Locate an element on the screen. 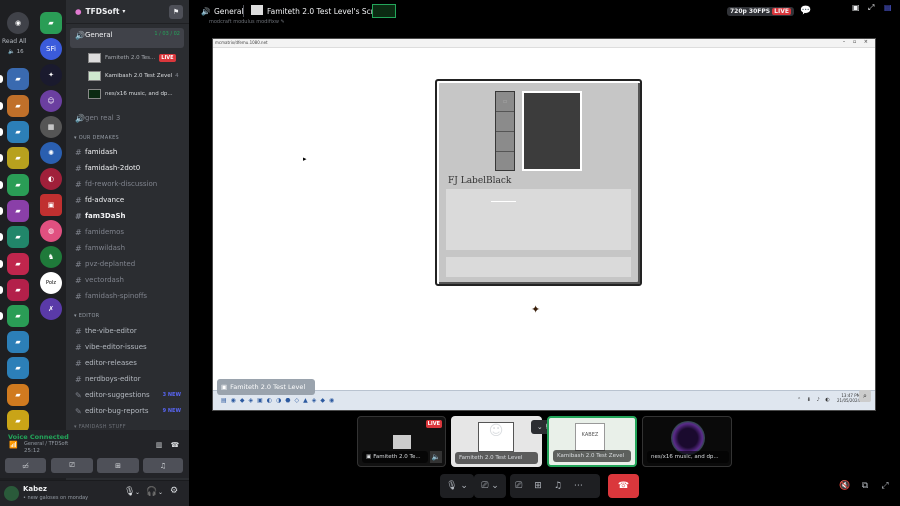 The image size is (900, 506). leave-call-button: ☎ is located at coordinates (623, 486).